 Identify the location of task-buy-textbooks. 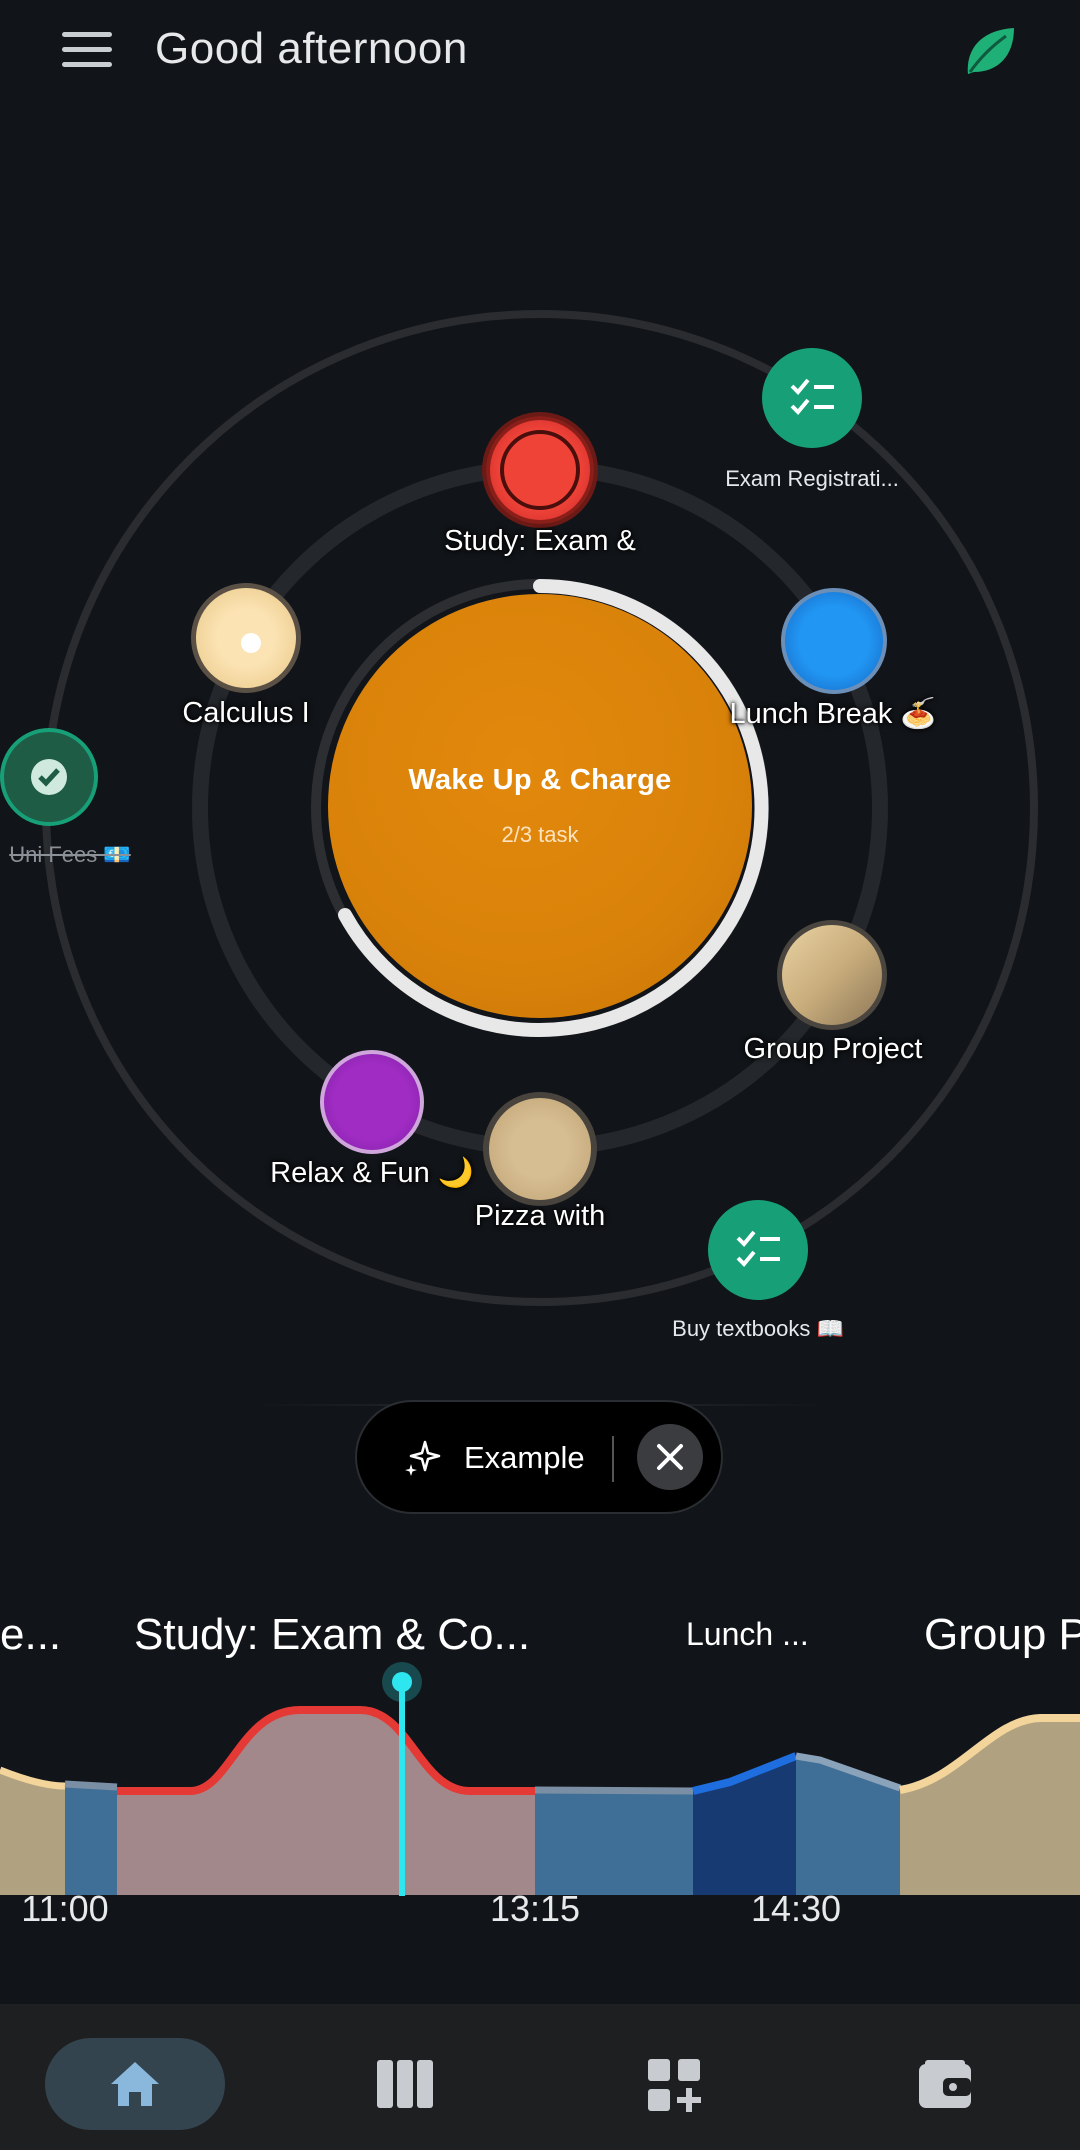
(758, 1250).